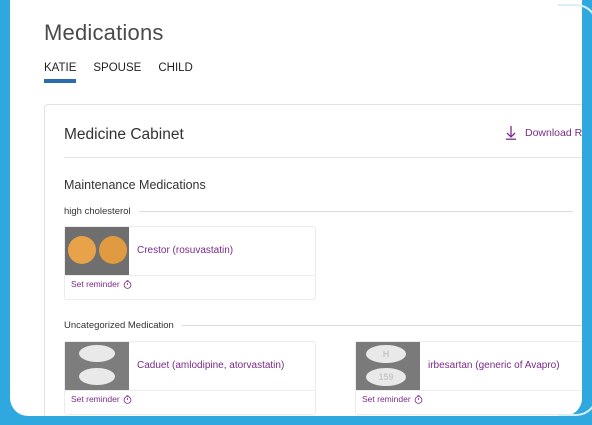 Image resolution: width=592 pixels, height=425 pixels. Describe the element at coordinates (97, 211) in the screenshot. I see `group-label-text: high cholesterol` at that location.